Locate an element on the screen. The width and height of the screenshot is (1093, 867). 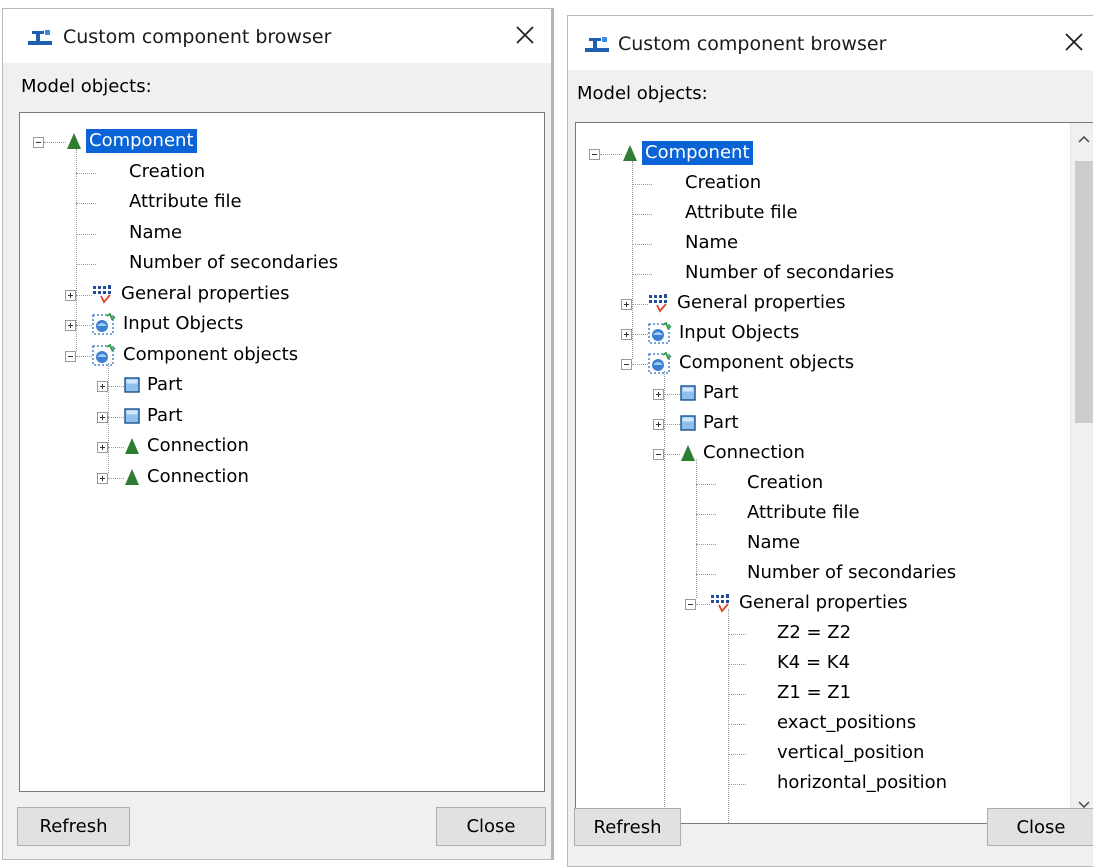
tree-node-label: Z1 = Z1 is located at coordinates (814, 692).